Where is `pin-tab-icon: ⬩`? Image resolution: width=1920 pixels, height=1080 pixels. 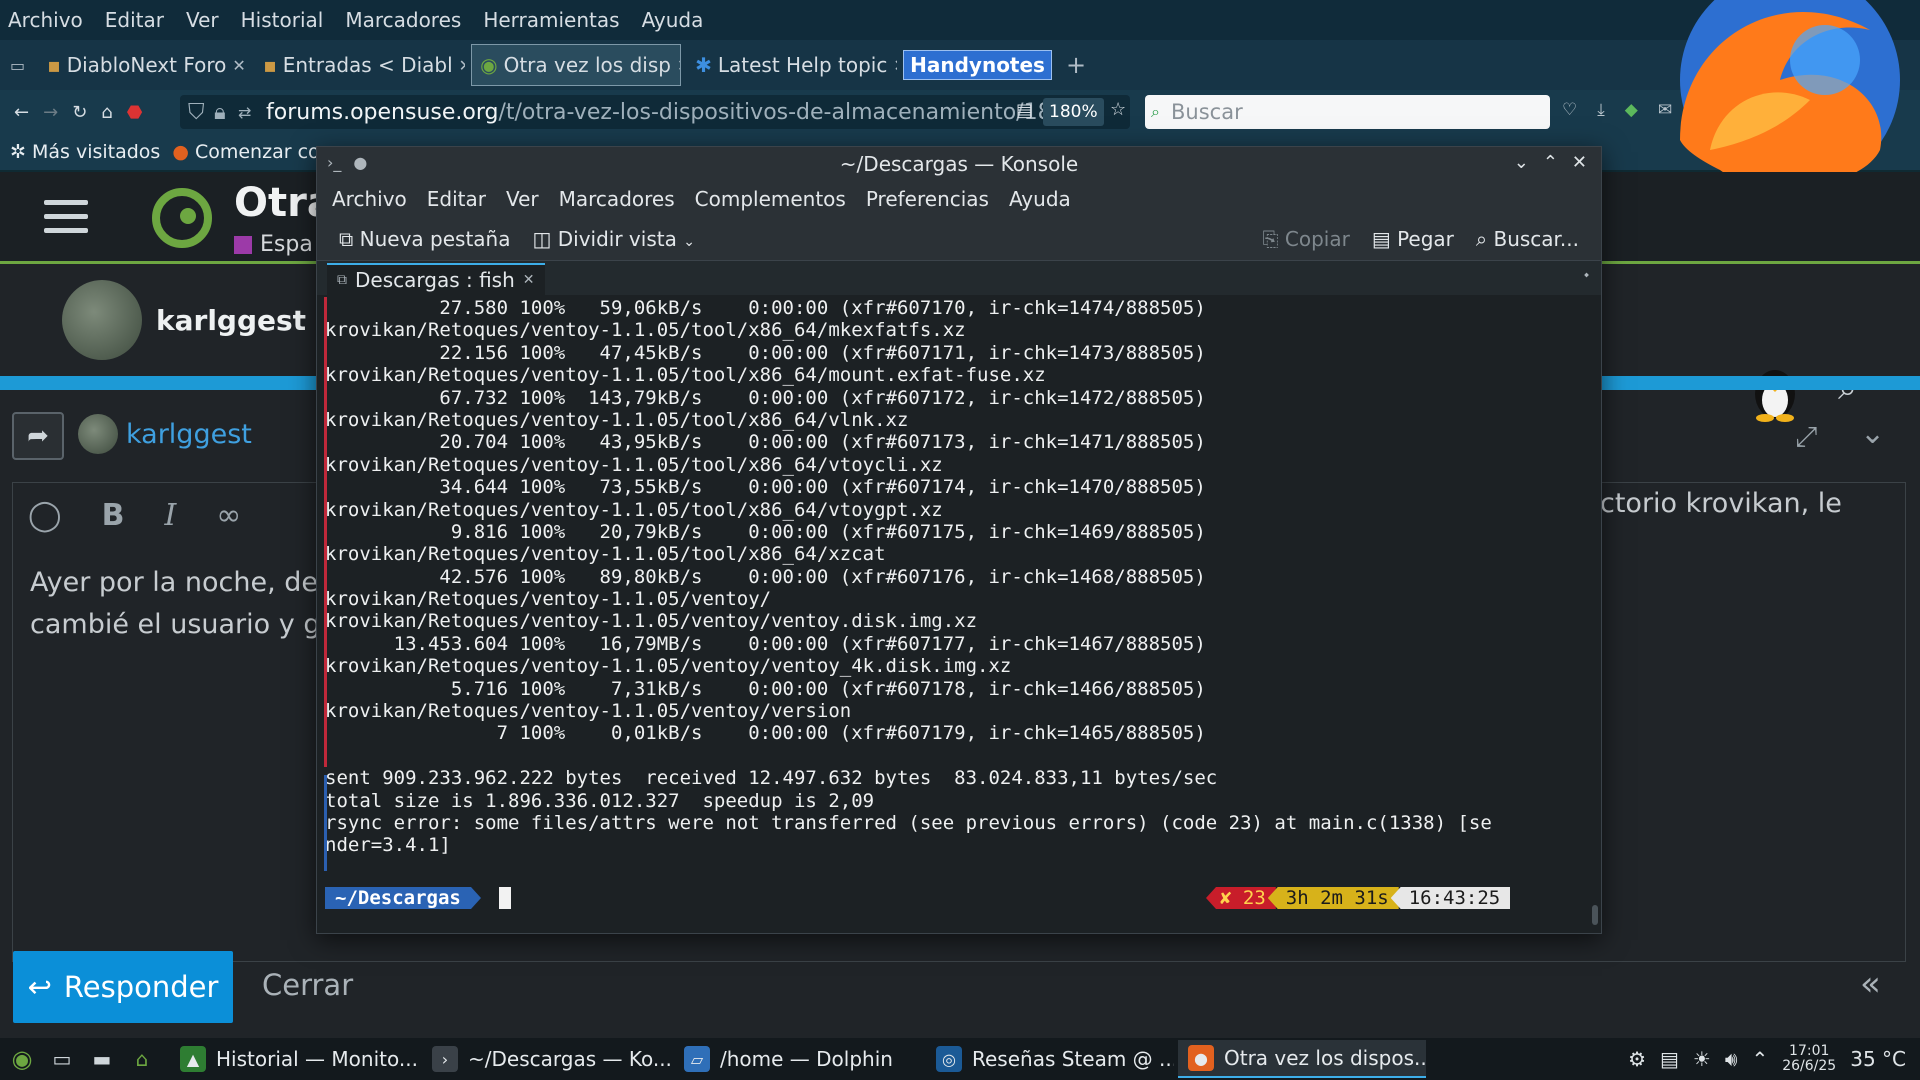 pin-tab-icon: ⬩ is located at coordinates (1586, 275).